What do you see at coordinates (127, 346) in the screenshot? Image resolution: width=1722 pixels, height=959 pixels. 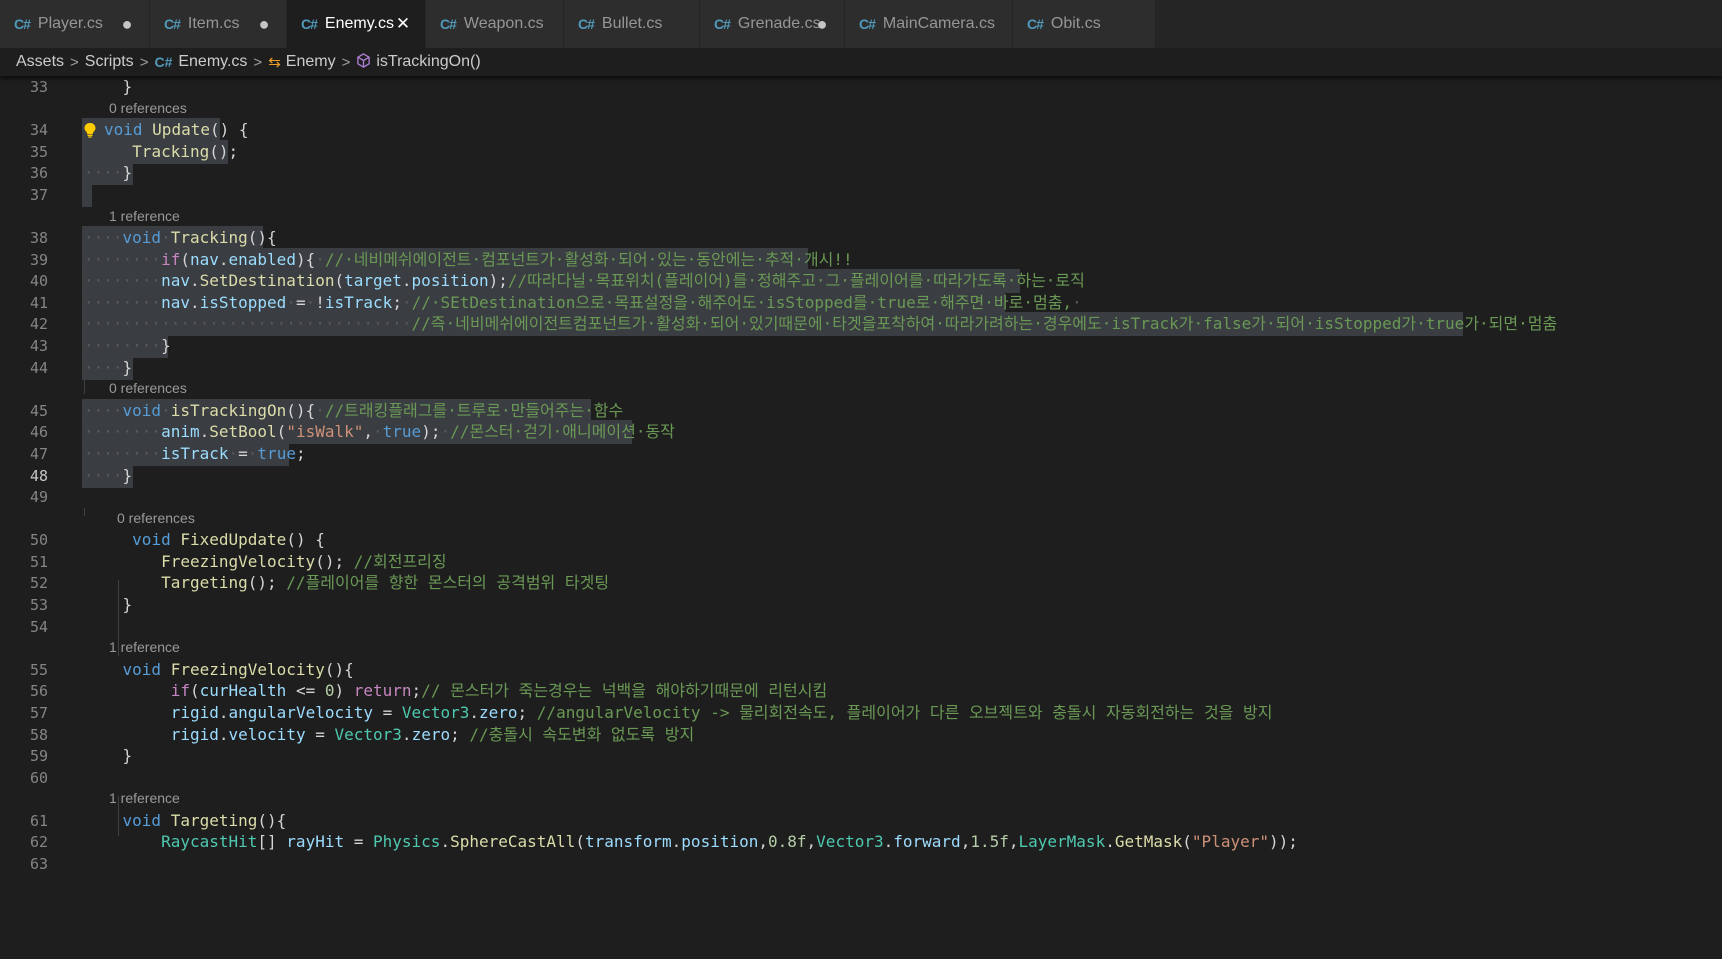 I see `code-line: ········}` at bounding box center [127, 346].